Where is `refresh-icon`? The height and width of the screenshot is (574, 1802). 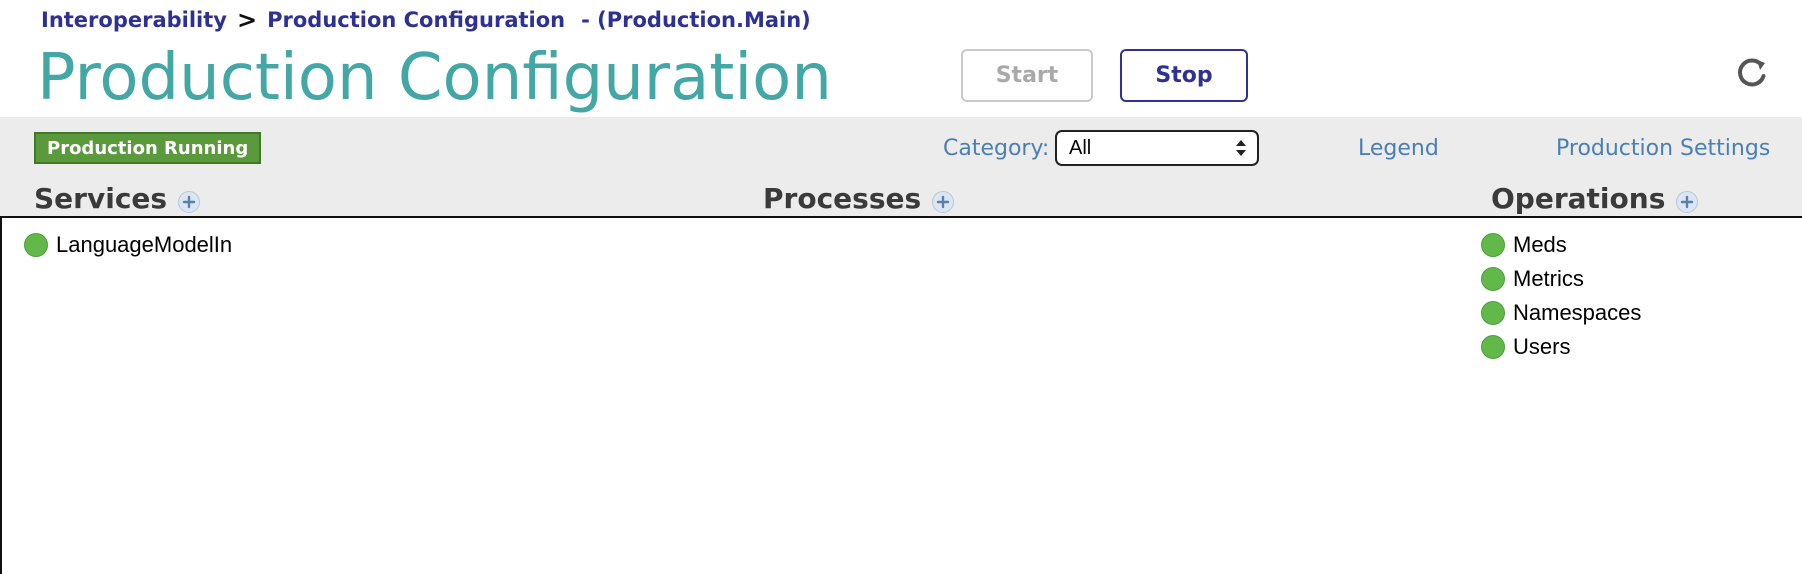
refresh-icon is located at coordinates (1752, 73).